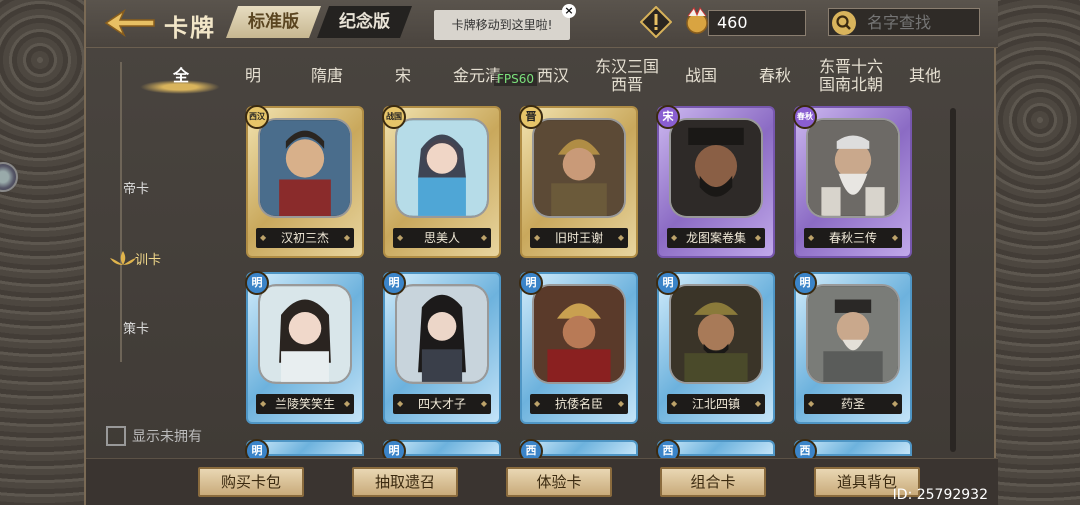  I want to click on right-ornament-panel, so click(1038, 252).